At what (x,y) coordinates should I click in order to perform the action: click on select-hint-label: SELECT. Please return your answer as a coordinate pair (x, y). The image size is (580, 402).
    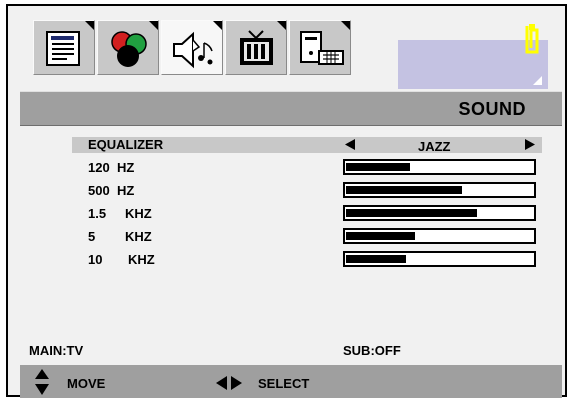
    Looking at the image, I should click on (284, 383).